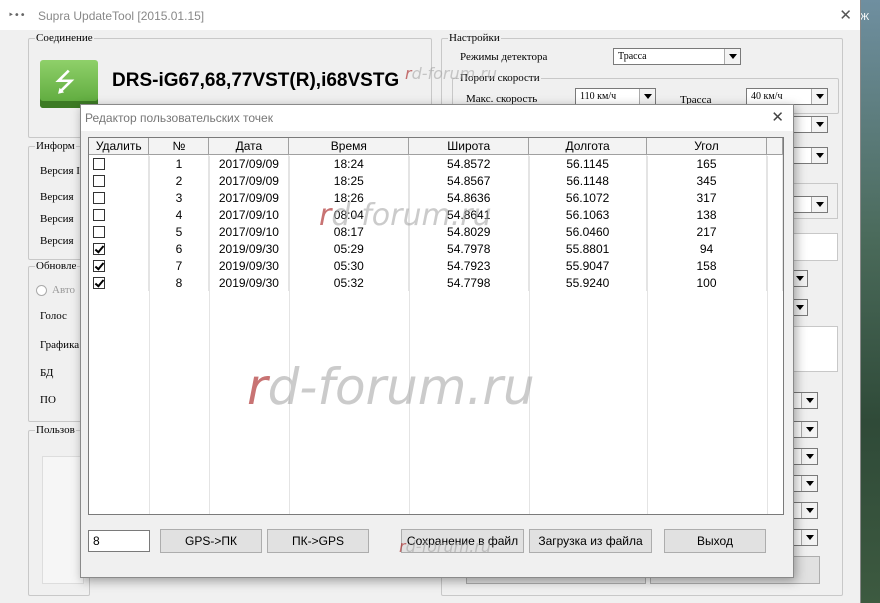 The width and height of the screenshot is (880, 603). Describe the element at coordinates (787, 96) in the screenshot. I see `highway-speed-select: 40 км/ч` at that location.